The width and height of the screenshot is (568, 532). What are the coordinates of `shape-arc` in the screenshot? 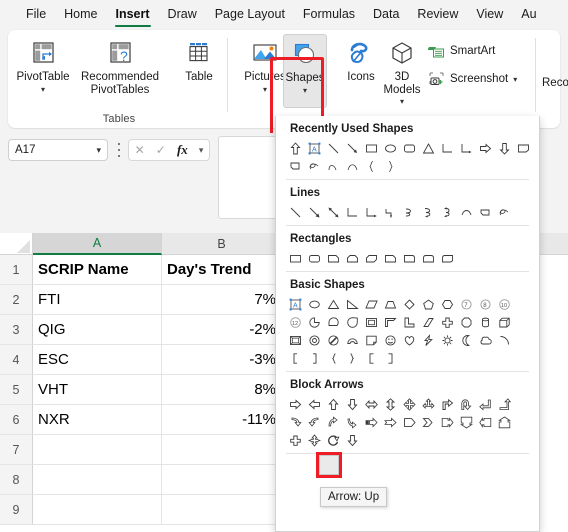 It's located at (352, 166).